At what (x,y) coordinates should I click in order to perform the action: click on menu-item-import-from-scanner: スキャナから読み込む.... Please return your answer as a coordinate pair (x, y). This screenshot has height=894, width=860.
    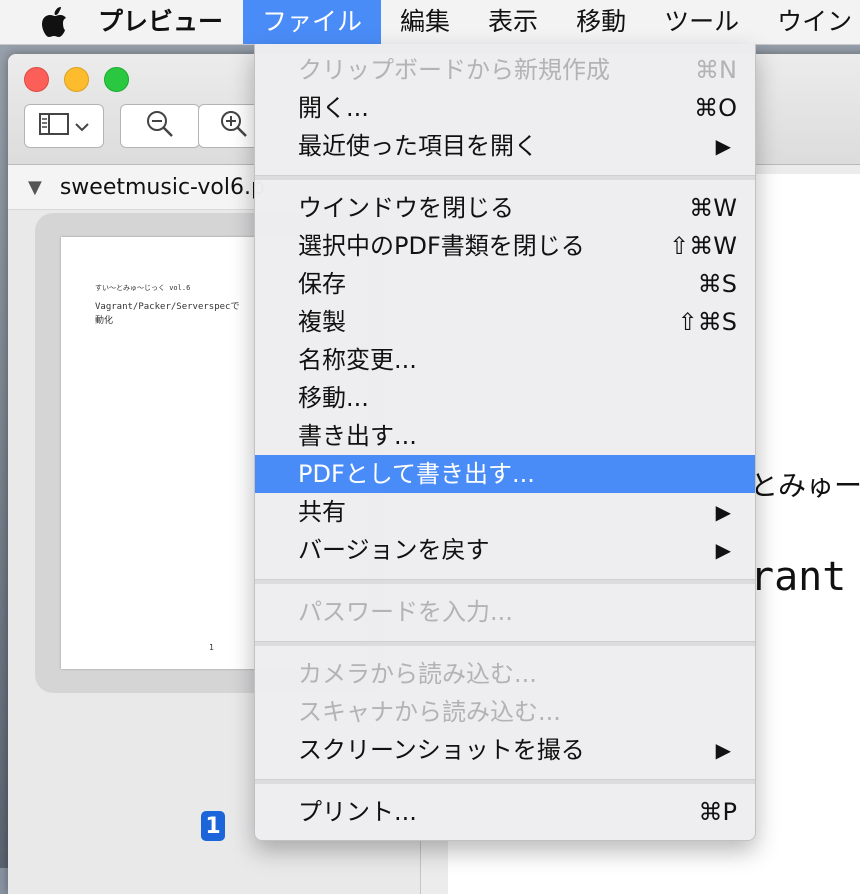
    Looking at the image, I should click on (429, 712).